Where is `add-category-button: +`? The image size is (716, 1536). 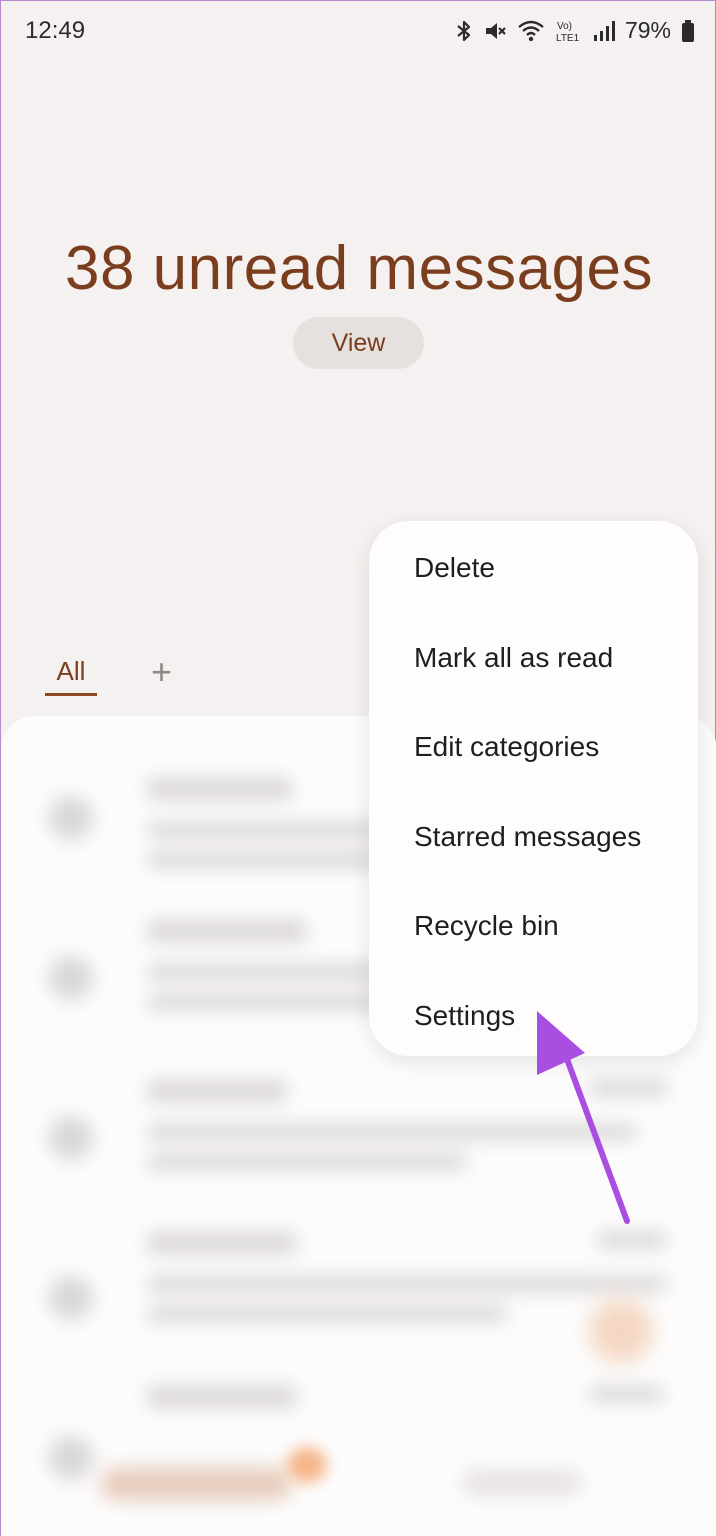 add-category-button: + is located at coordinates (161, 672).